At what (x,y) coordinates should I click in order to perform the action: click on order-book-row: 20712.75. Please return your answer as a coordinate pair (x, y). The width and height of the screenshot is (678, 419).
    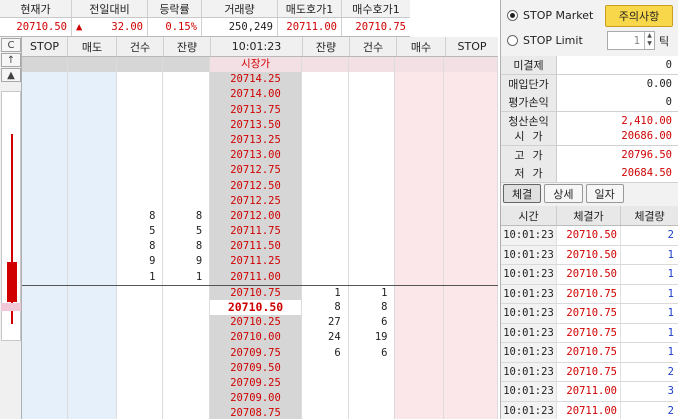
    Looking at the image, I should click on (260, 171).